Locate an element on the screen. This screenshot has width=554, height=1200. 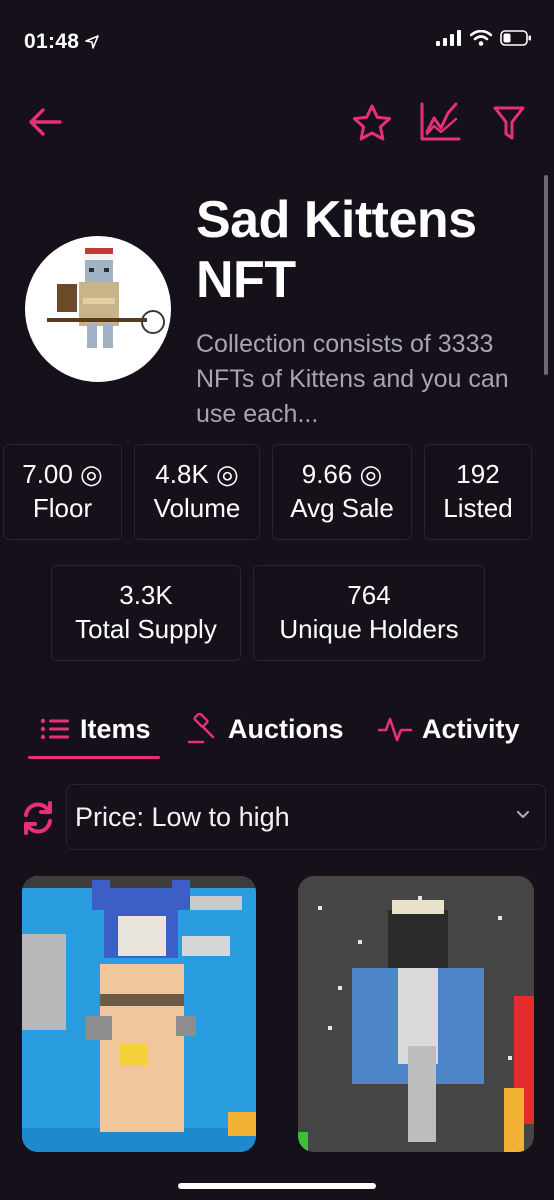
sort-select-value: Price: Low to high is located at coordinates (182, 816).